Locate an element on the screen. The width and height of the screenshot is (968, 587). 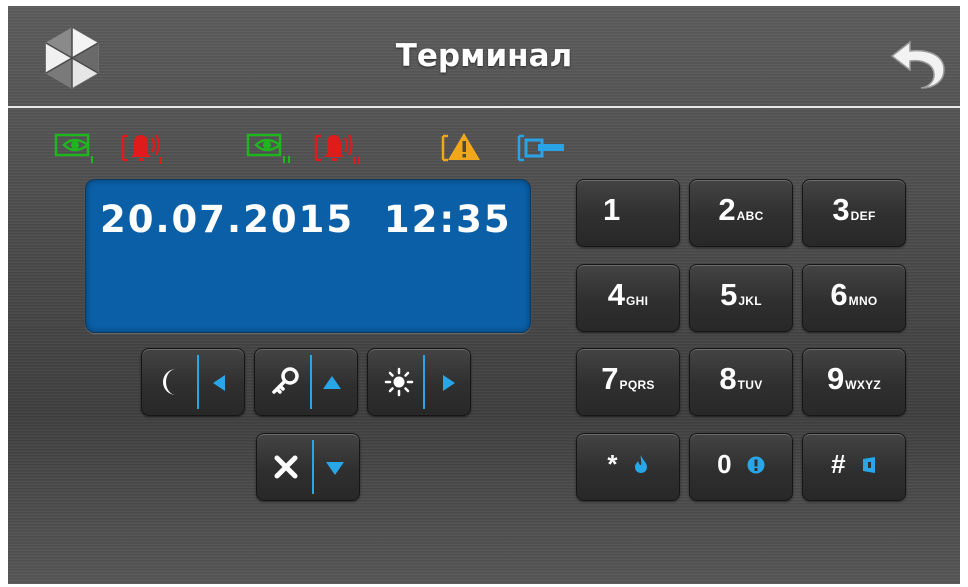
key-8-digit: 8 is located at coordinates (728, 378).